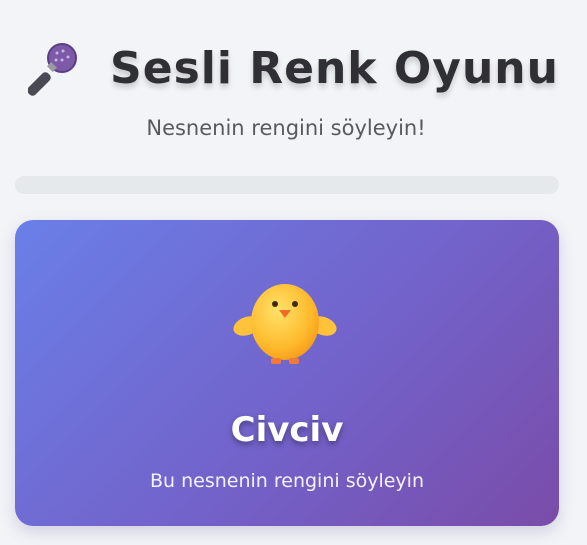 This screenshot has width=587, height=545. Describe the element at coordinates (285, 324) in the screenshot. I see `chick-icon` at that location.